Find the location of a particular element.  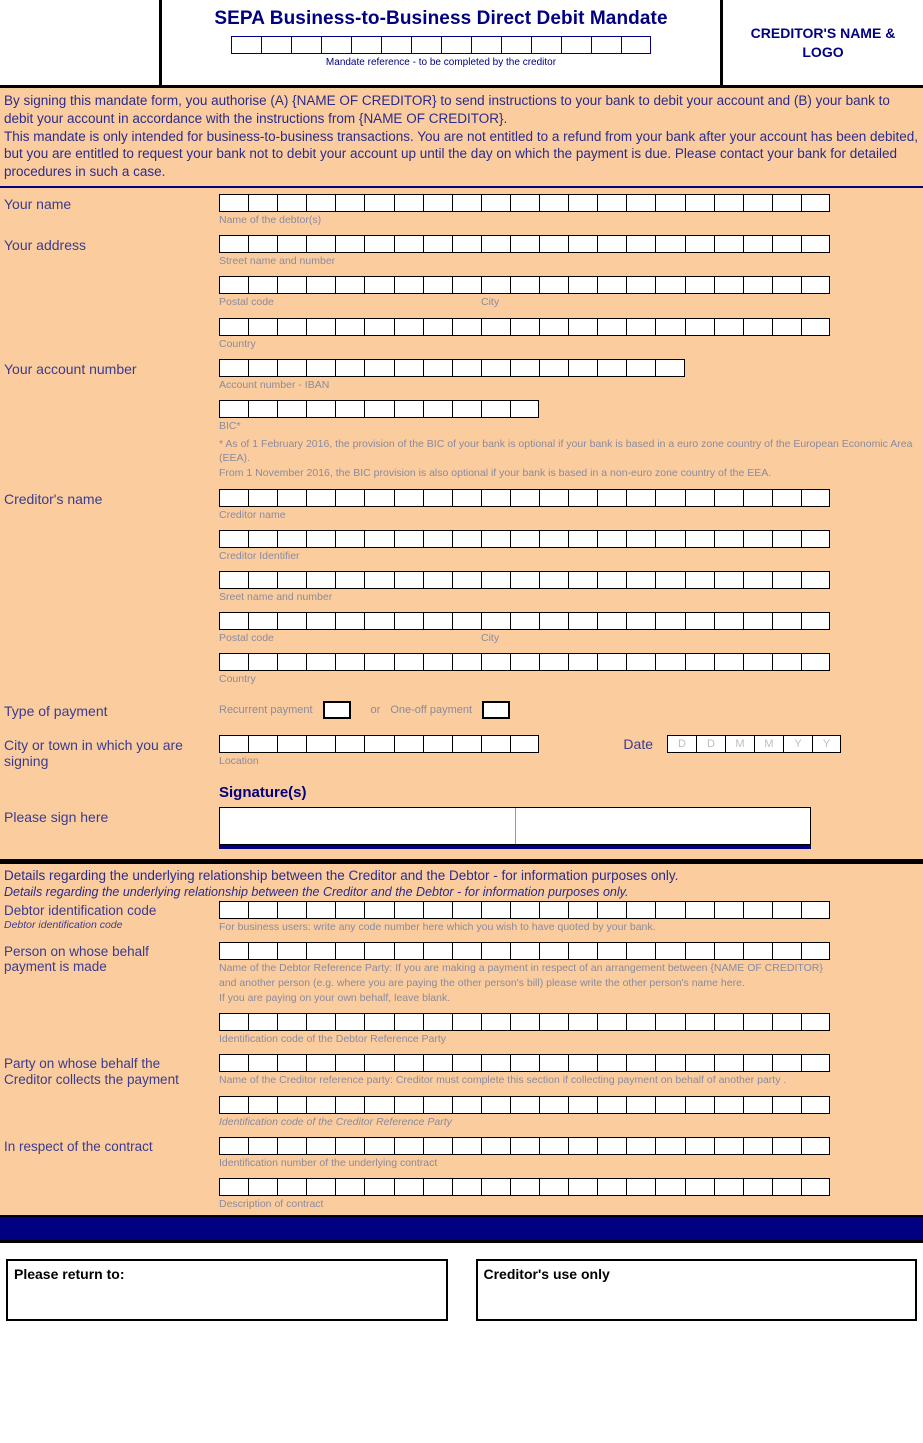

input-address-country is located at coordinates (569, 326).